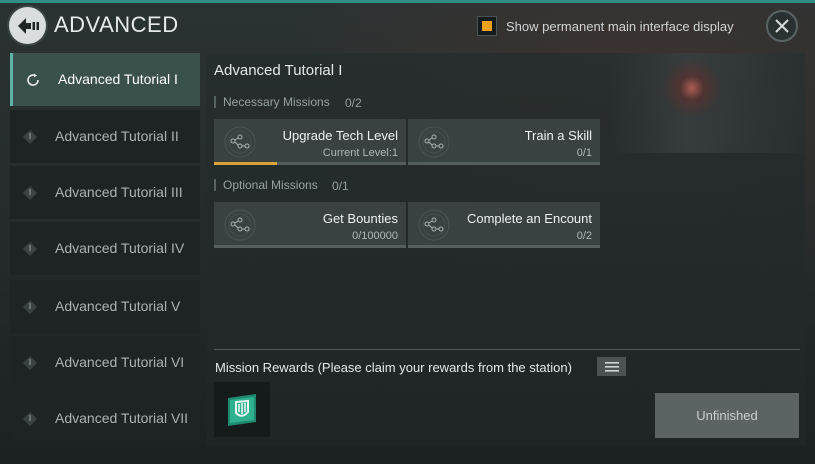 The height and width of the screenshot is (464, 815). Describe the element at coordinates (727, 415) in the screenshot. I see `unfinished-status-button: Unfinished` at that location.